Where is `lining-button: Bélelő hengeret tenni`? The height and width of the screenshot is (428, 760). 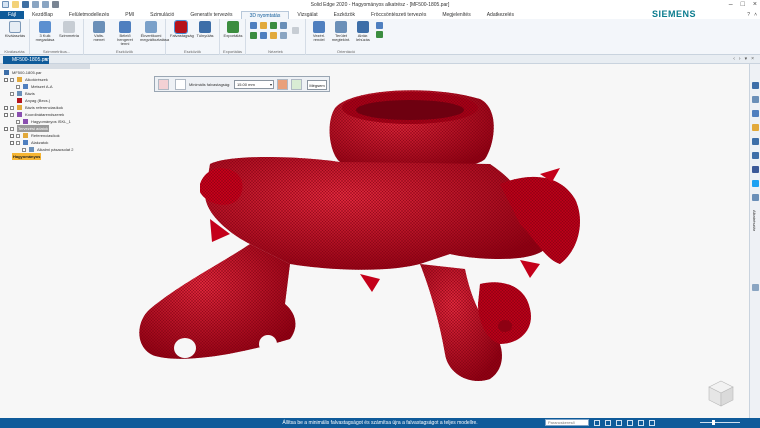
lining-button: Bélelő hengeret tenni is located at coordinates (125, 33).